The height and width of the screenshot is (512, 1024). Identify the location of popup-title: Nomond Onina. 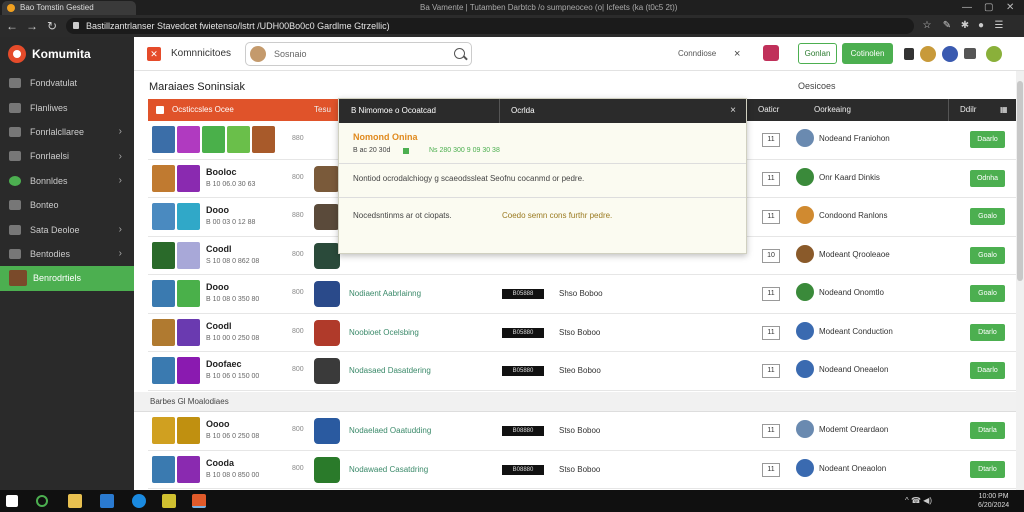
(385, 137).